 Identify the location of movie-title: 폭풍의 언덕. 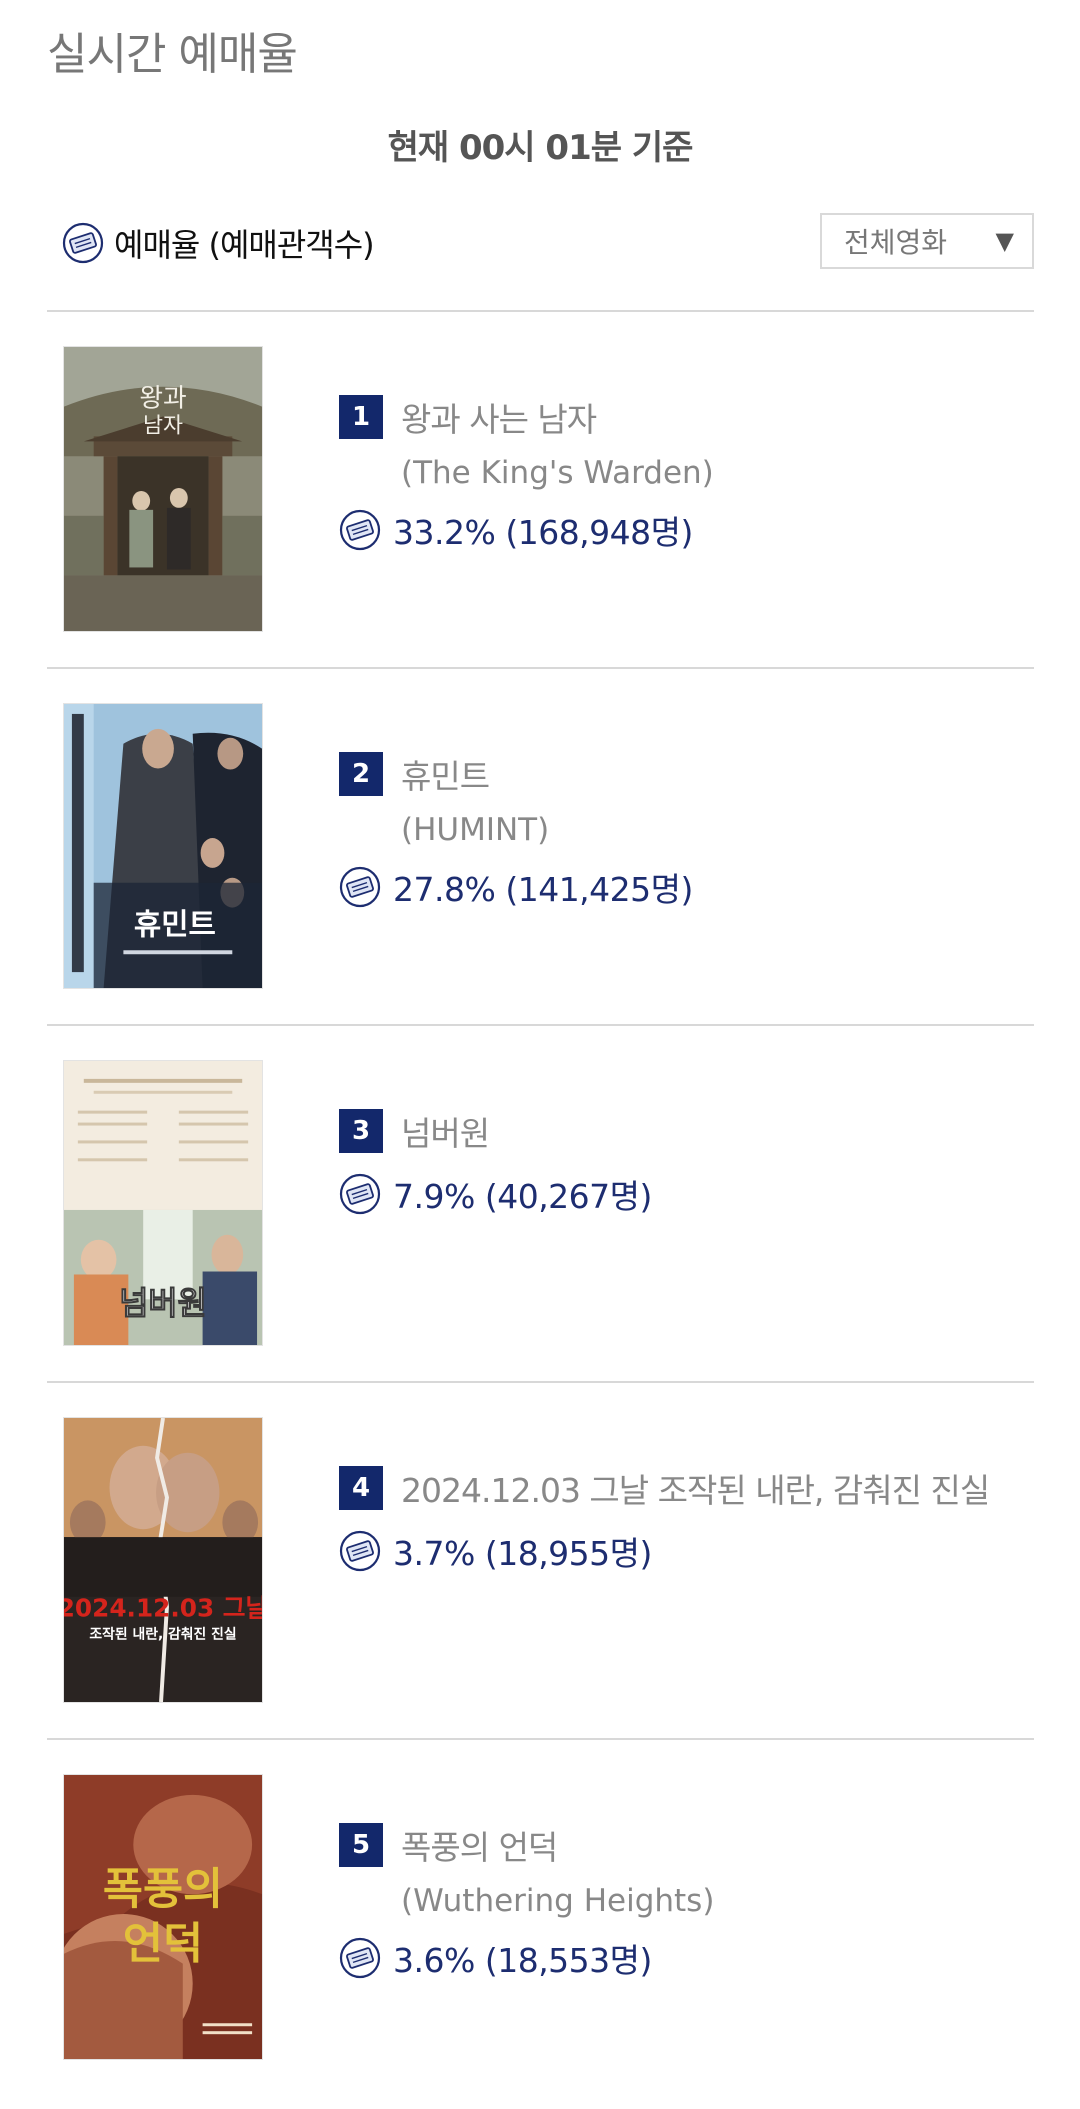
(479, 1845).